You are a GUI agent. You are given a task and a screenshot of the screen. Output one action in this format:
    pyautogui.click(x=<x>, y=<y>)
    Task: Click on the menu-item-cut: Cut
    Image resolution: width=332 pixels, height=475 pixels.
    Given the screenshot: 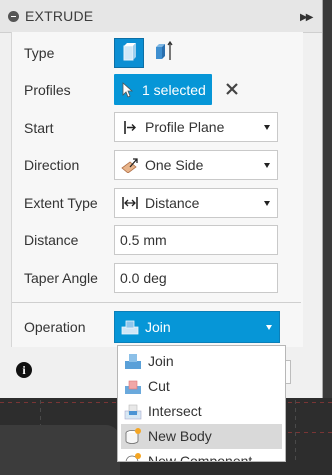 What is the action you would take?
    pyautogui.click(x=201, y=386)
    